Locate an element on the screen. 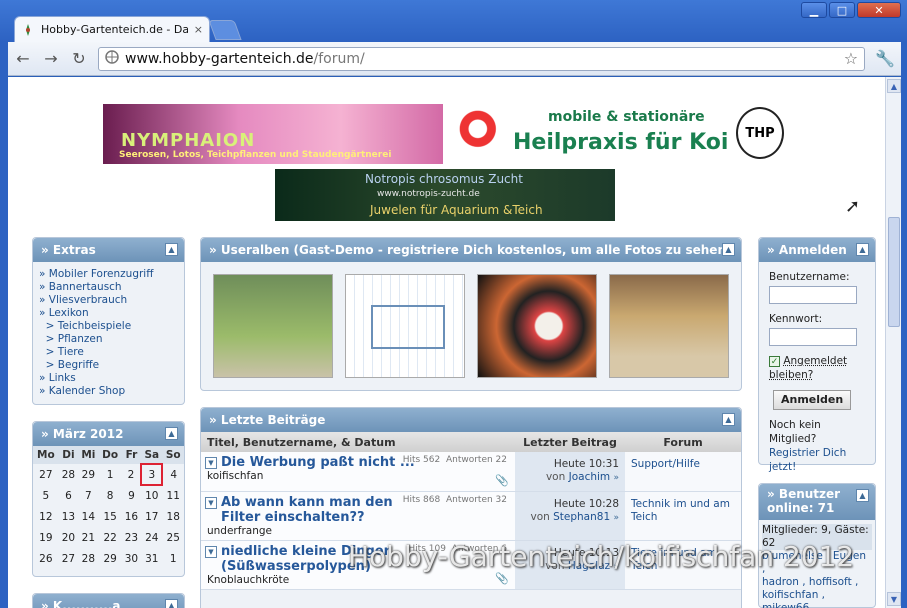 The height and width of the screenshot is (608, 907). calendar-day-today: 3 is located at coordinates (152, 474).